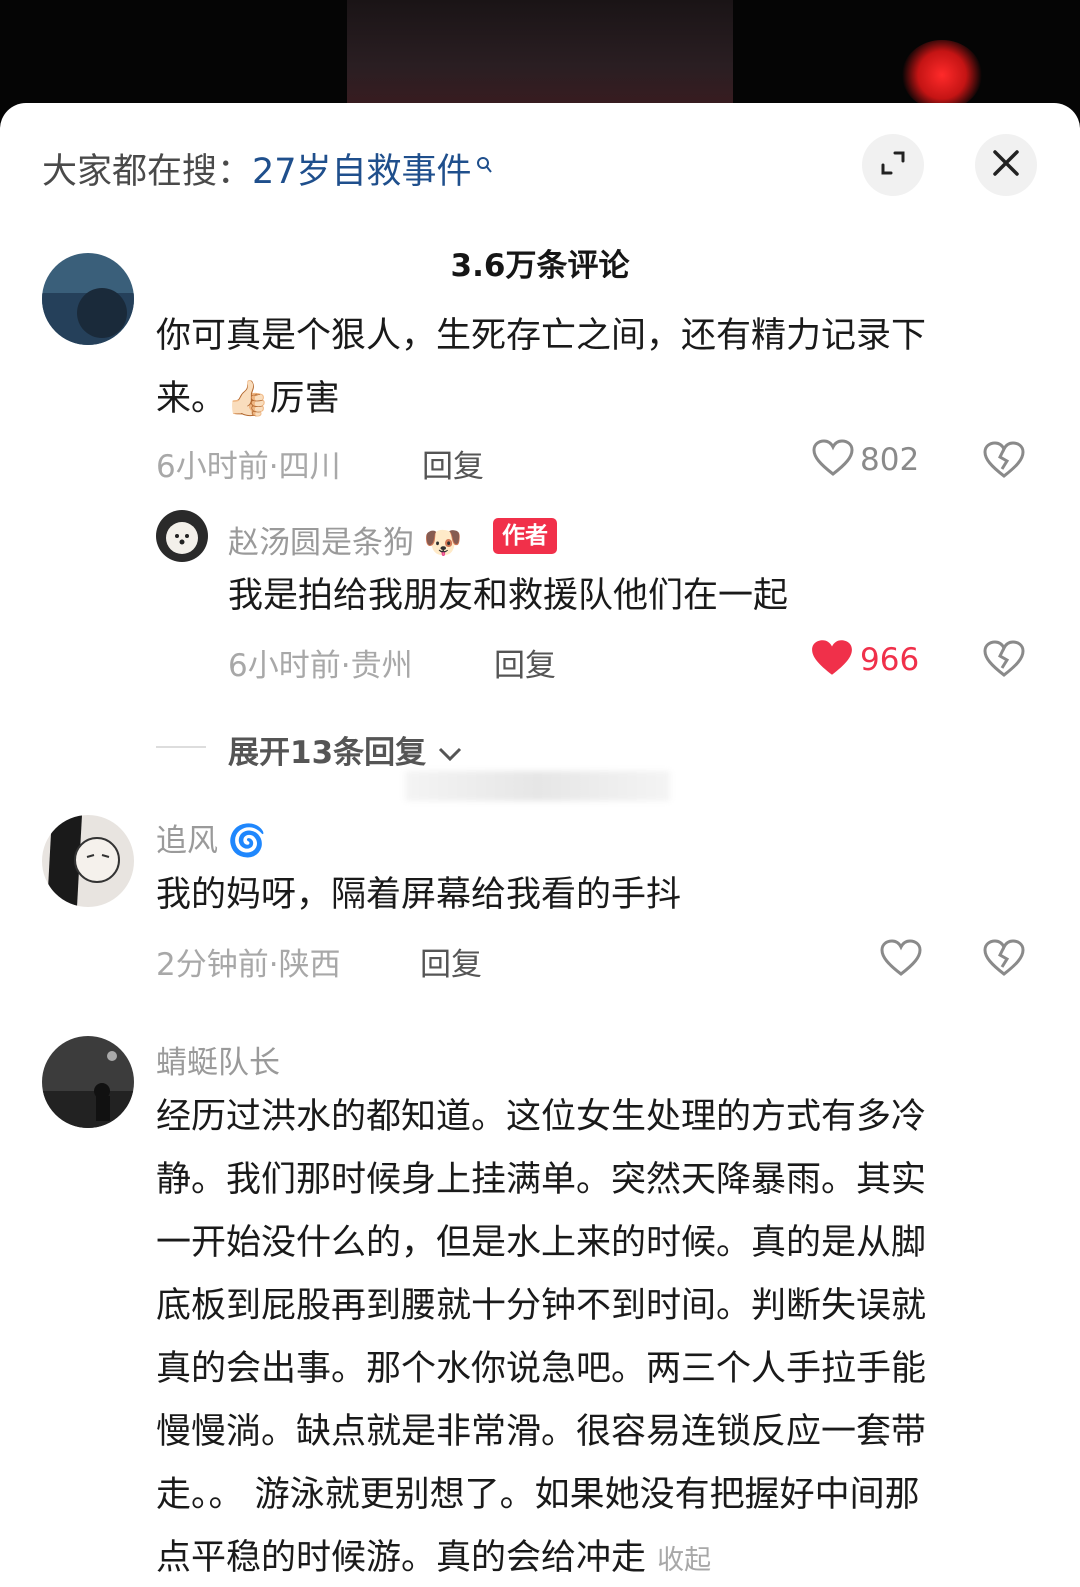 This screenshot has height=1587, width=1080. What do you see at coordinates (540, 266) in the screenshot?
I see `comment-count-title: 3.6万条评论` at bounding box center [540, 266].